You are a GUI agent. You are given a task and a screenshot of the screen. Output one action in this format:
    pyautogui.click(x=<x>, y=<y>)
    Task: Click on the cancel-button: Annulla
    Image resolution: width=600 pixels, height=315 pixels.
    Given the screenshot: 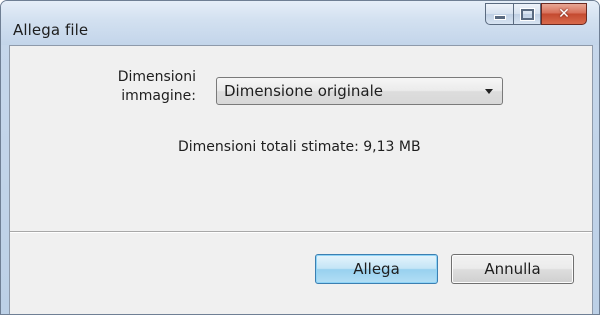 What is the action you would take?
    pyautogui.click(x=512, y=269)
    